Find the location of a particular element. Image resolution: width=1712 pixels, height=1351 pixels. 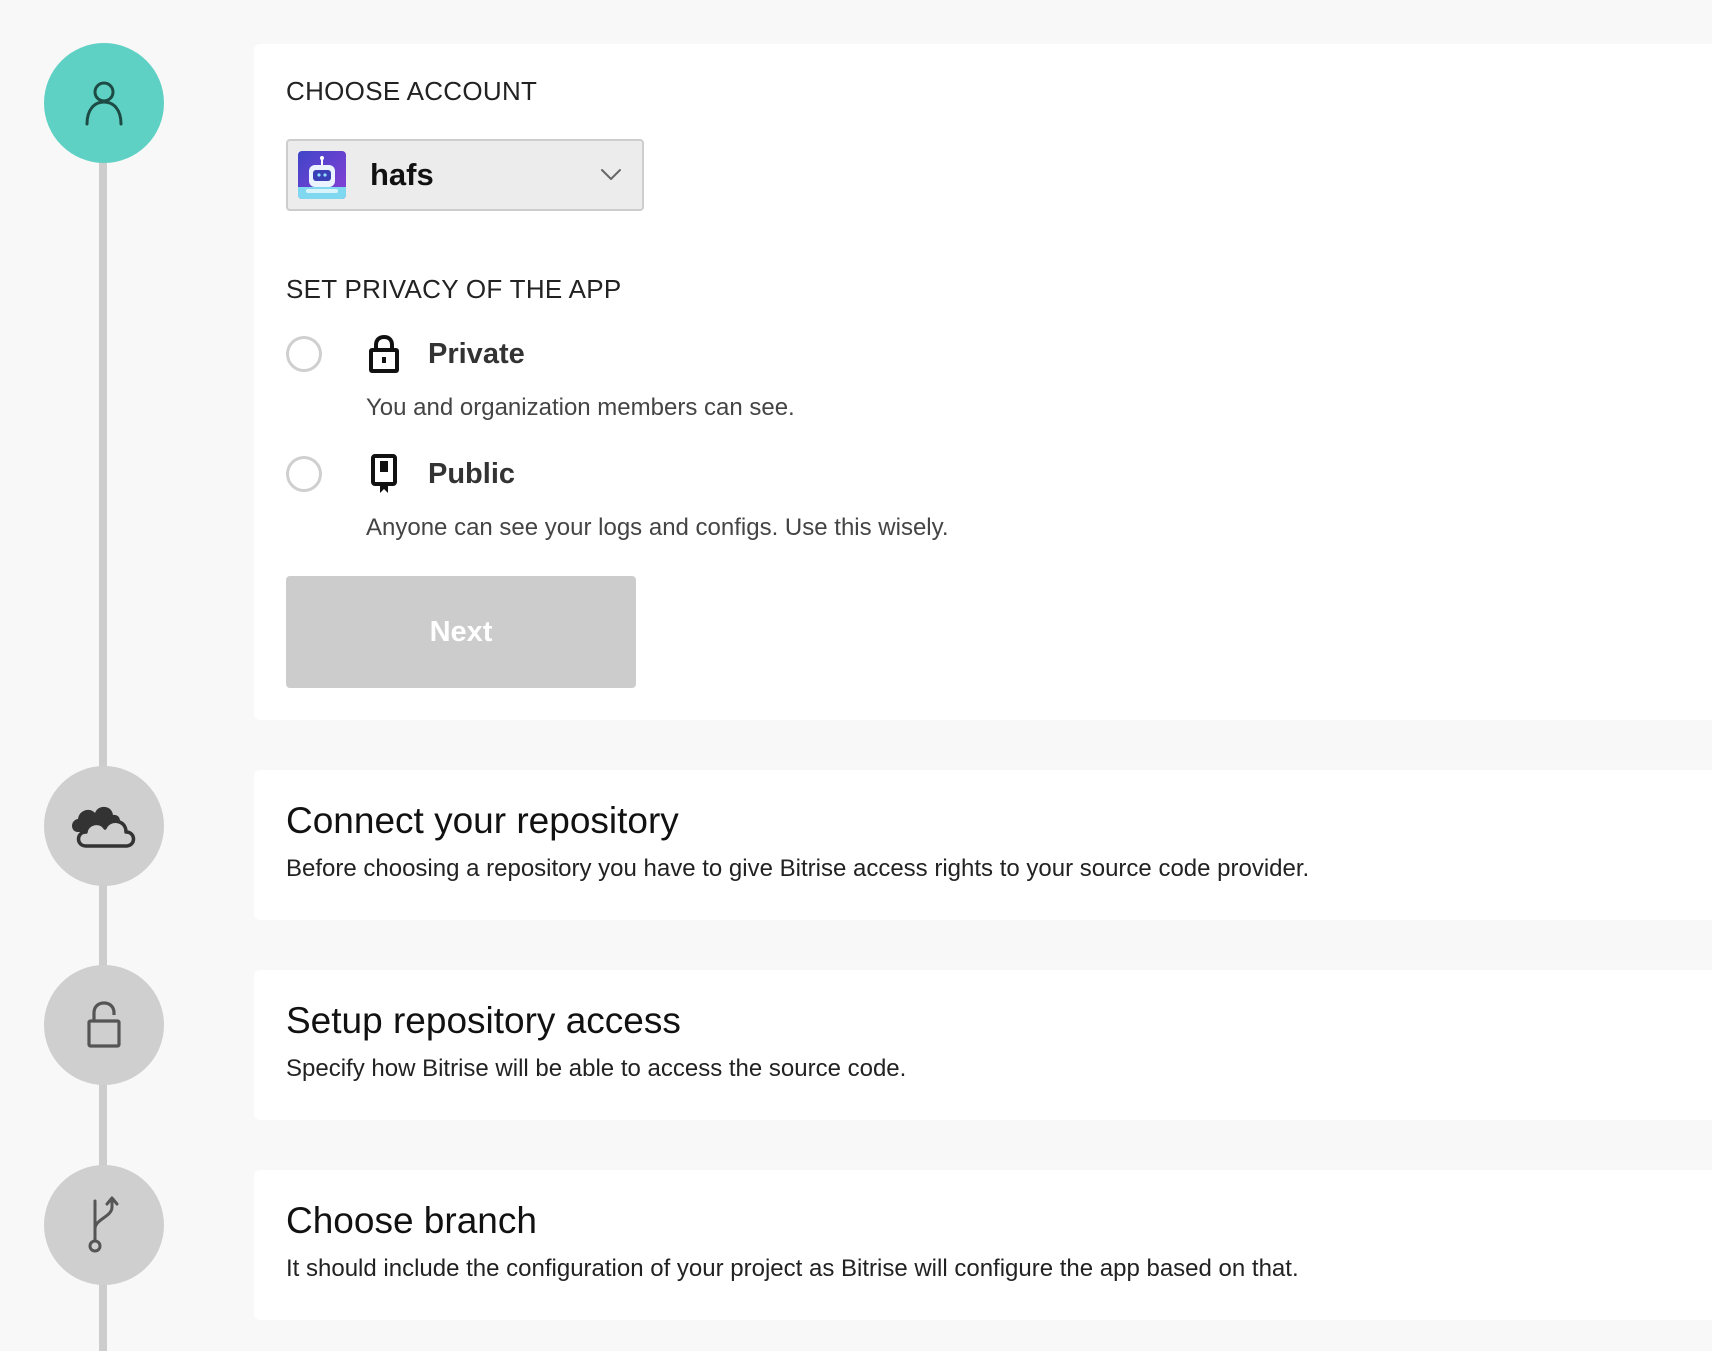

choose-branch-title: Choose branch is located at coordinates (411, 1220).